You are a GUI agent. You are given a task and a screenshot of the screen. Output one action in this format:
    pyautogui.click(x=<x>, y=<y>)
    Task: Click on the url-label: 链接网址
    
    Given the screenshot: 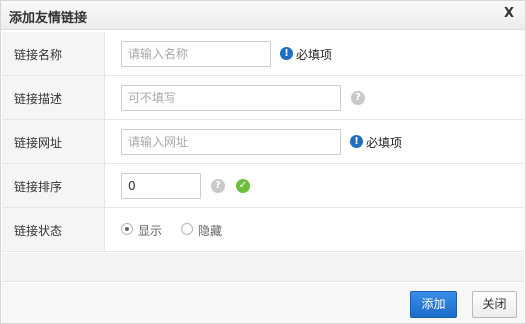 What is the action you would take?
    pyautogui.click(x=38, y=143)
    